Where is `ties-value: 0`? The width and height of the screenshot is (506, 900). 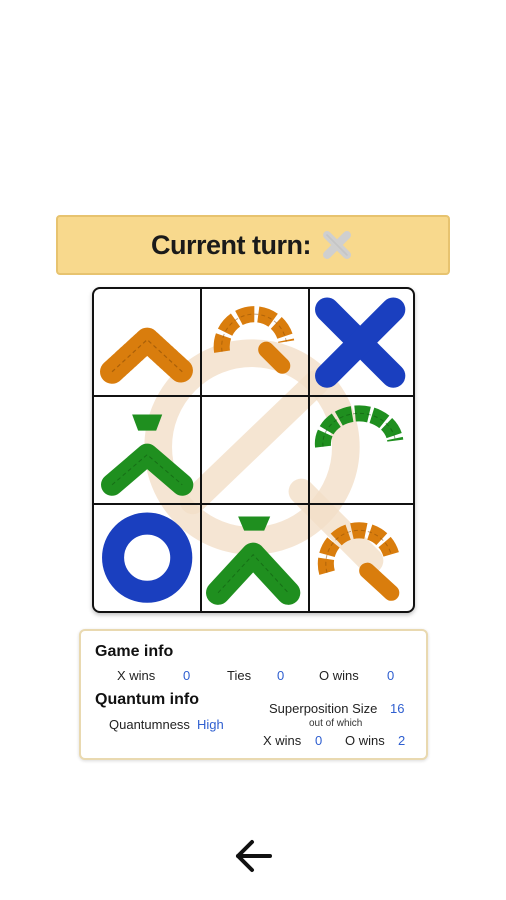
ties-value: 0 is located at coordinates (281, 675).